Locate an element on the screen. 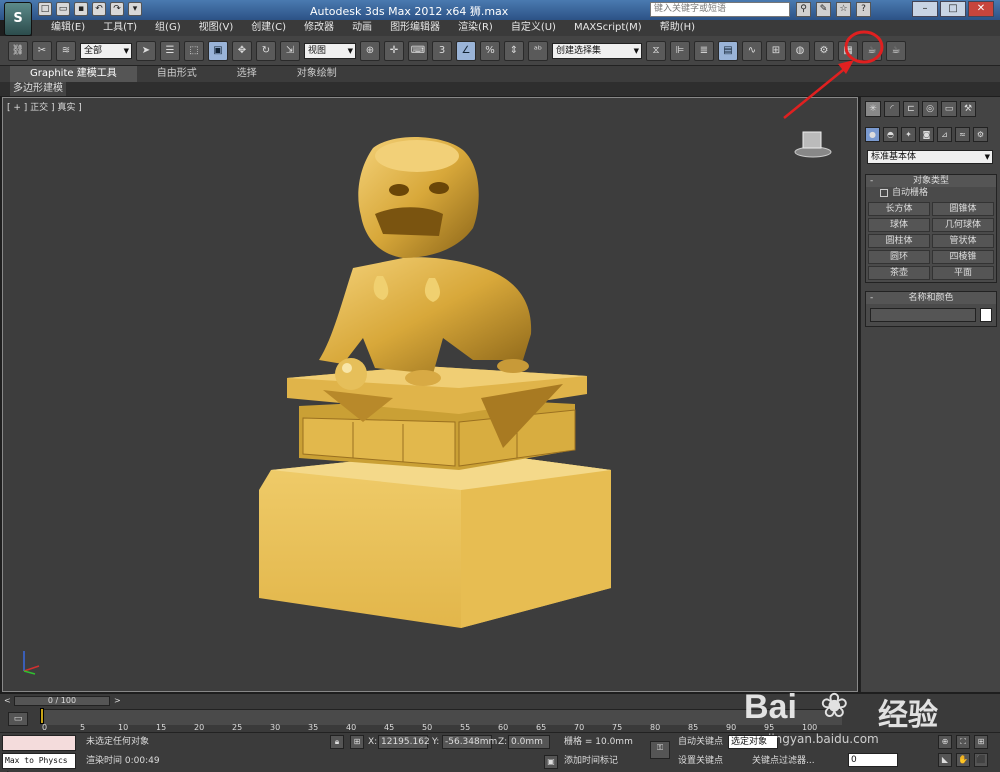 This screenshot has height=772, width=1000. named-selection-select: 创建选择集 is located at coordinates (597, 50).